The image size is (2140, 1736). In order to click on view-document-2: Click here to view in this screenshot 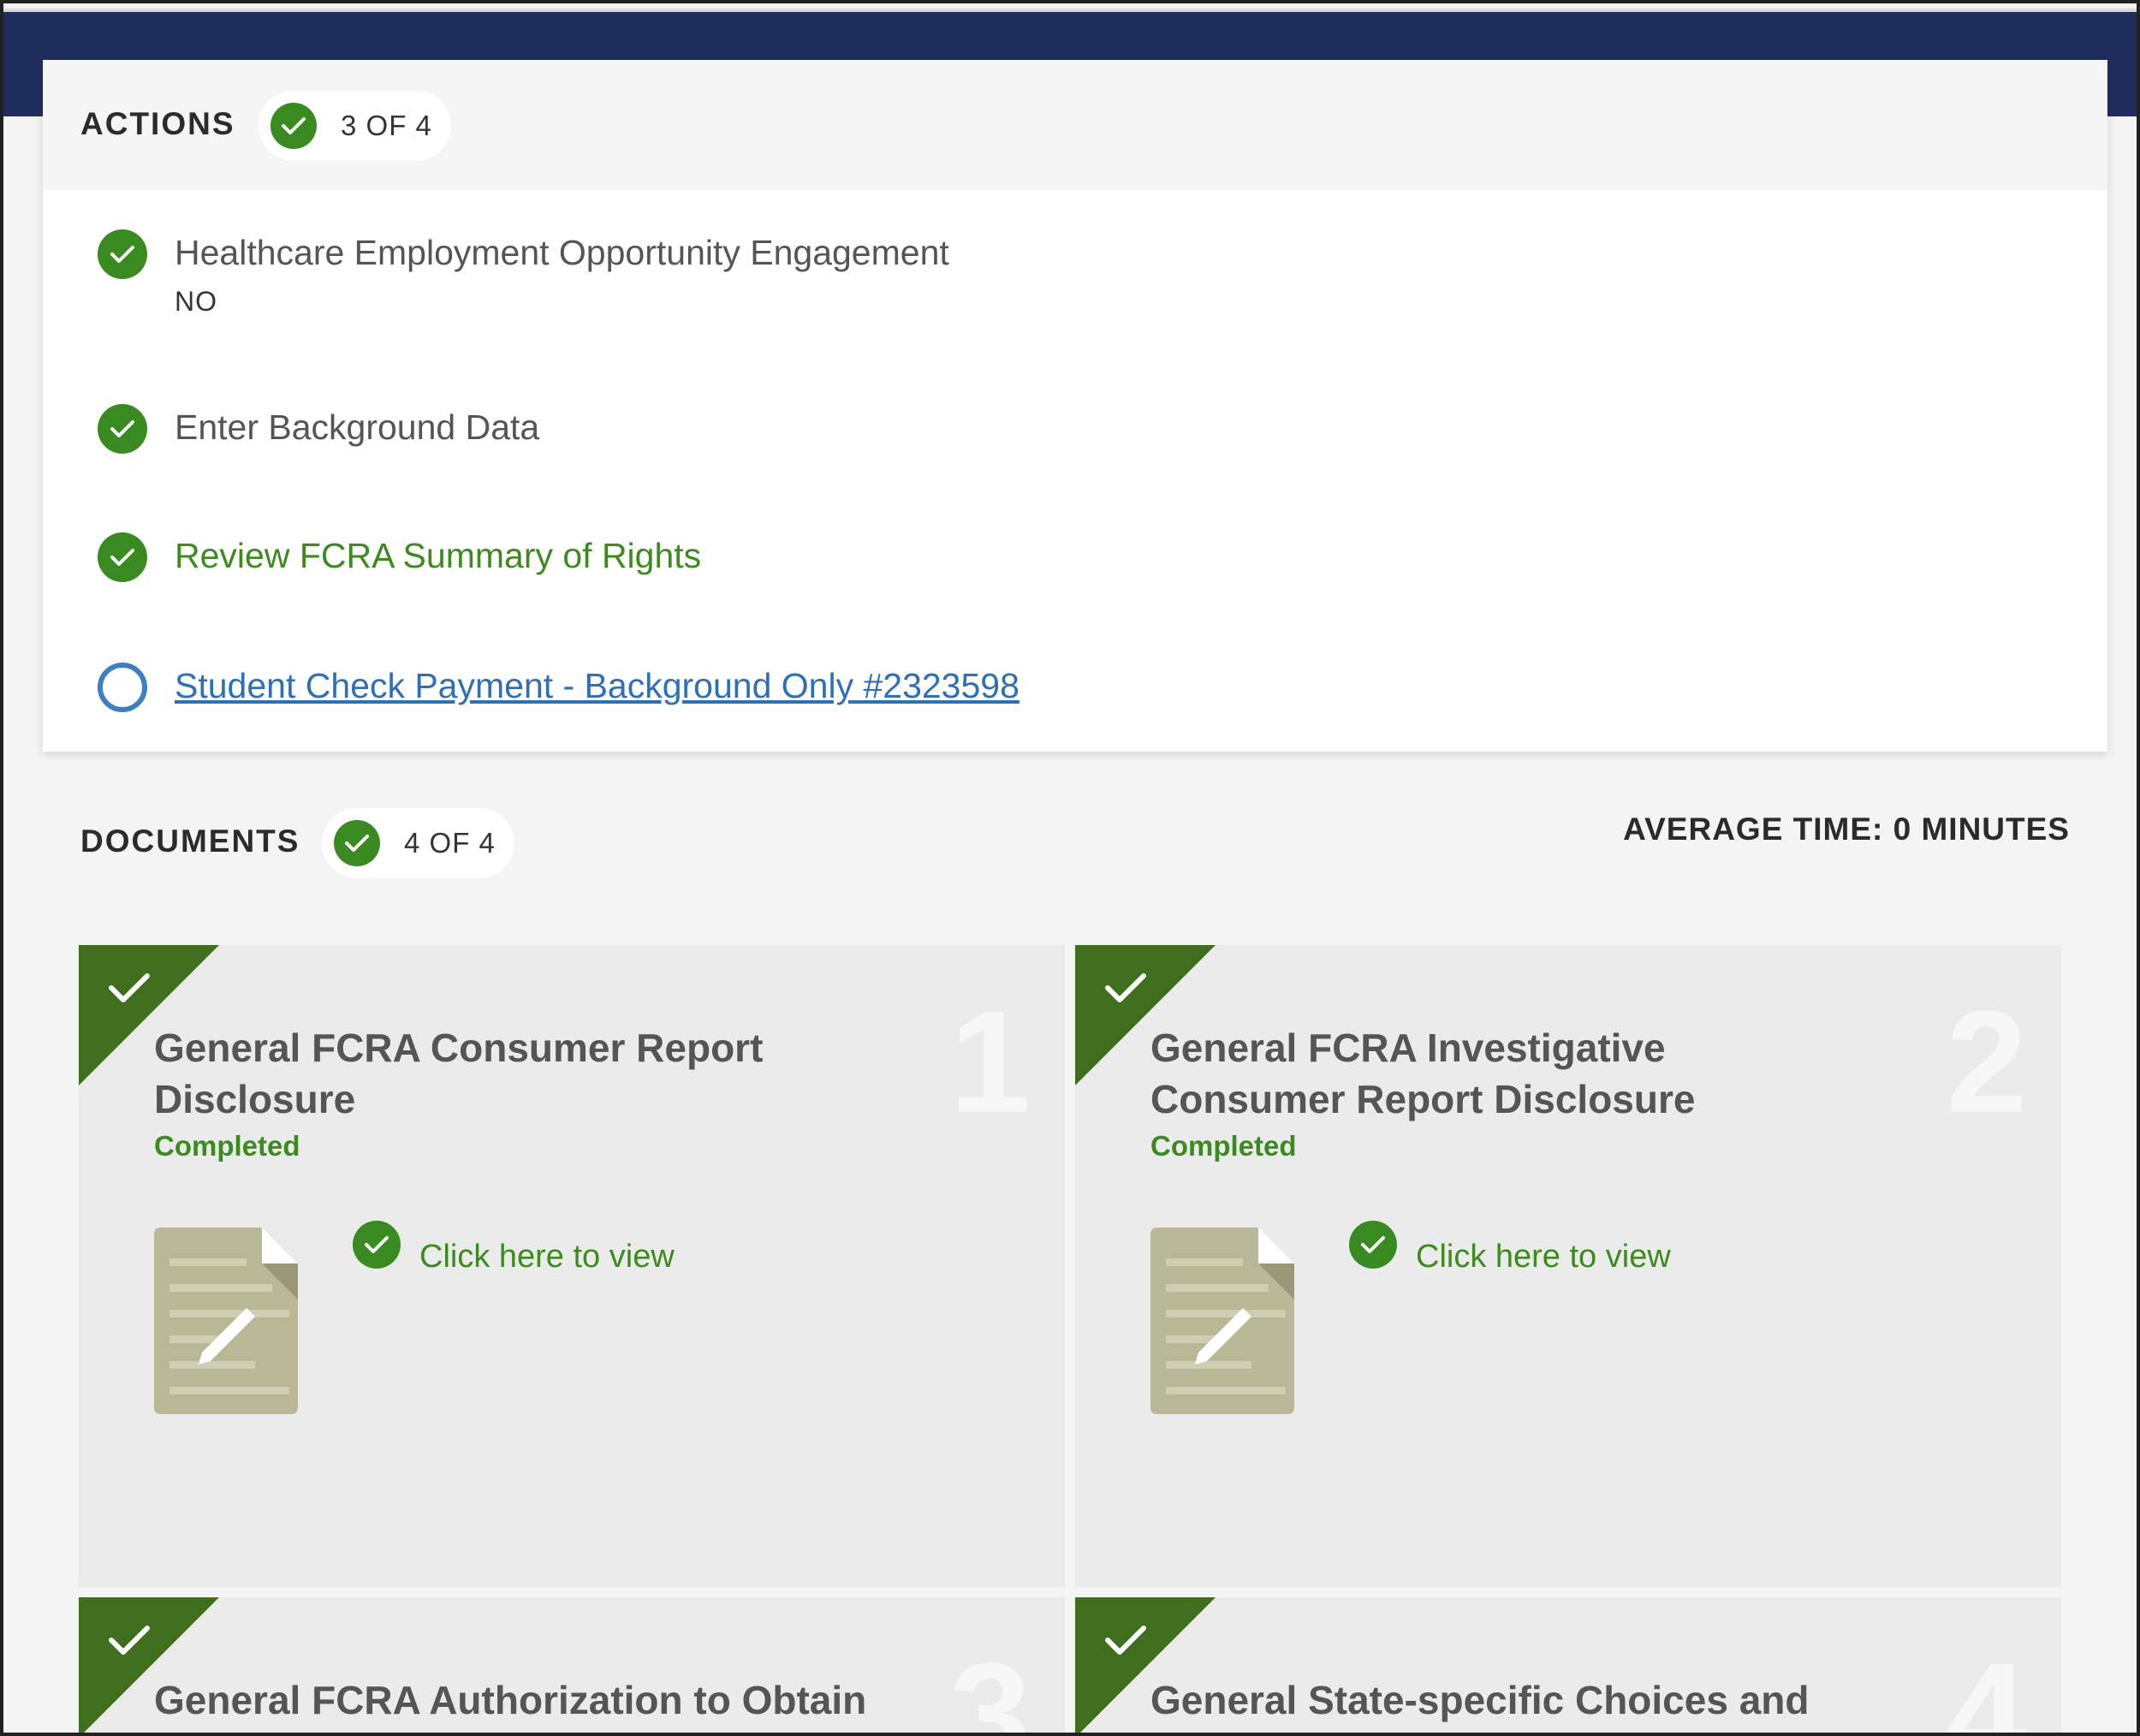, I will do `click(1510, 1248)`.